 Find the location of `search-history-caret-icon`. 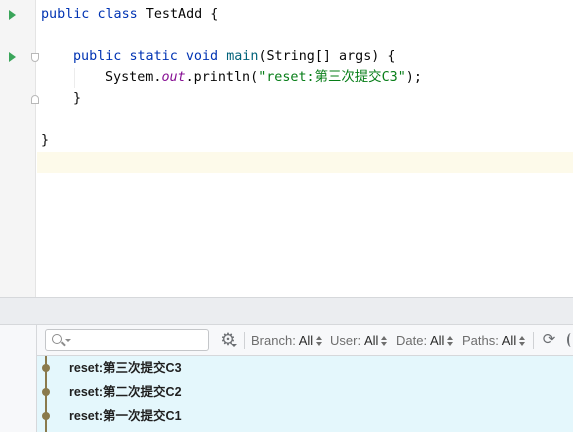

search-history-caret-icon is located at coordinates (68, 340).